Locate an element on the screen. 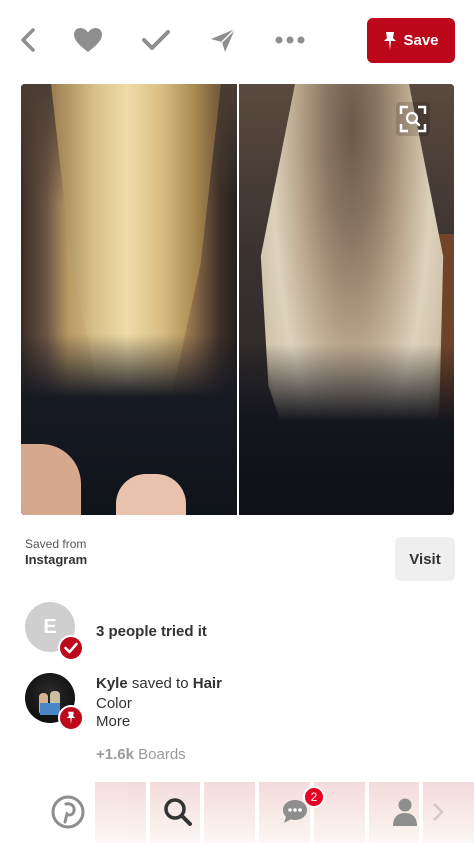 Image resolution: width=474 pixels, height=843 pixels. pin-source: Saved from Instagram is located at coordinates (56, 552).